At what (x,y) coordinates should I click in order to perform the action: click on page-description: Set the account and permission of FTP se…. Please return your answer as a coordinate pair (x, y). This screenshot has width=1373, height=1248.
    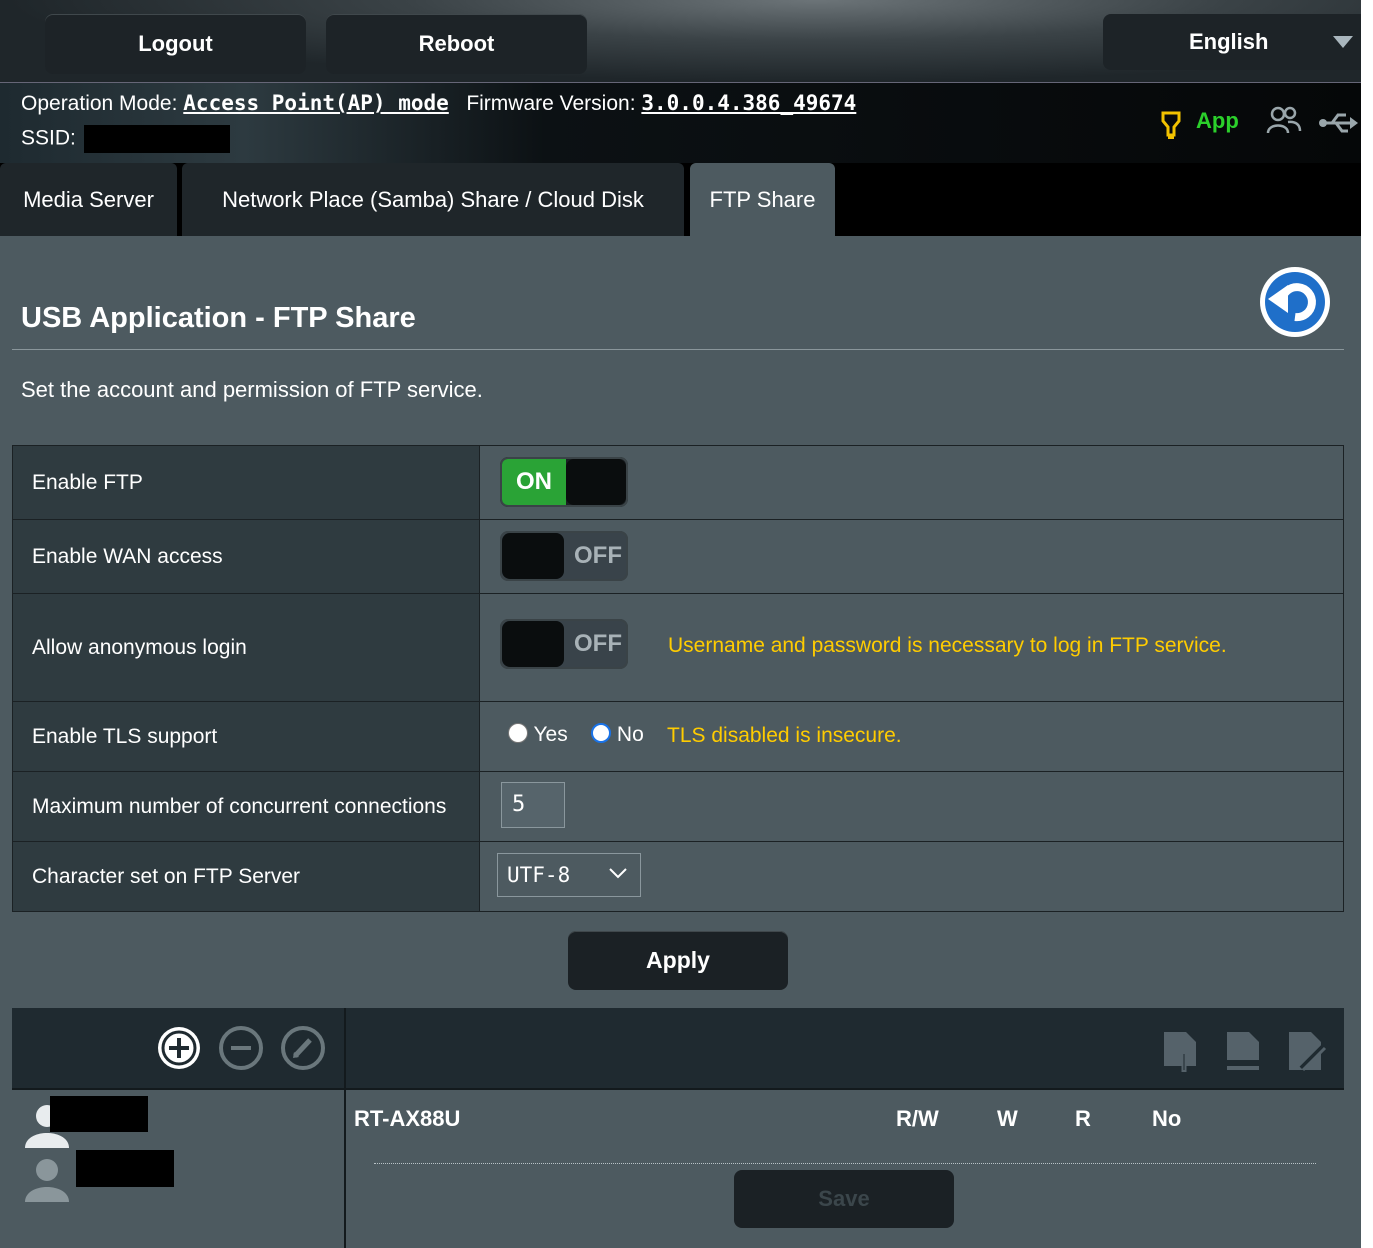
    Looking at the image, I should click on (252, 389).